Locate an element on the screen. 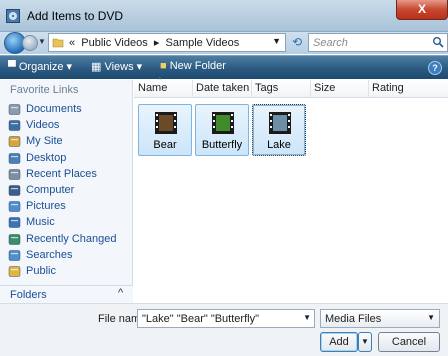 The width and height of the screenshot is (448, 356). help-icon: ? is located at coordinates (435, 68).